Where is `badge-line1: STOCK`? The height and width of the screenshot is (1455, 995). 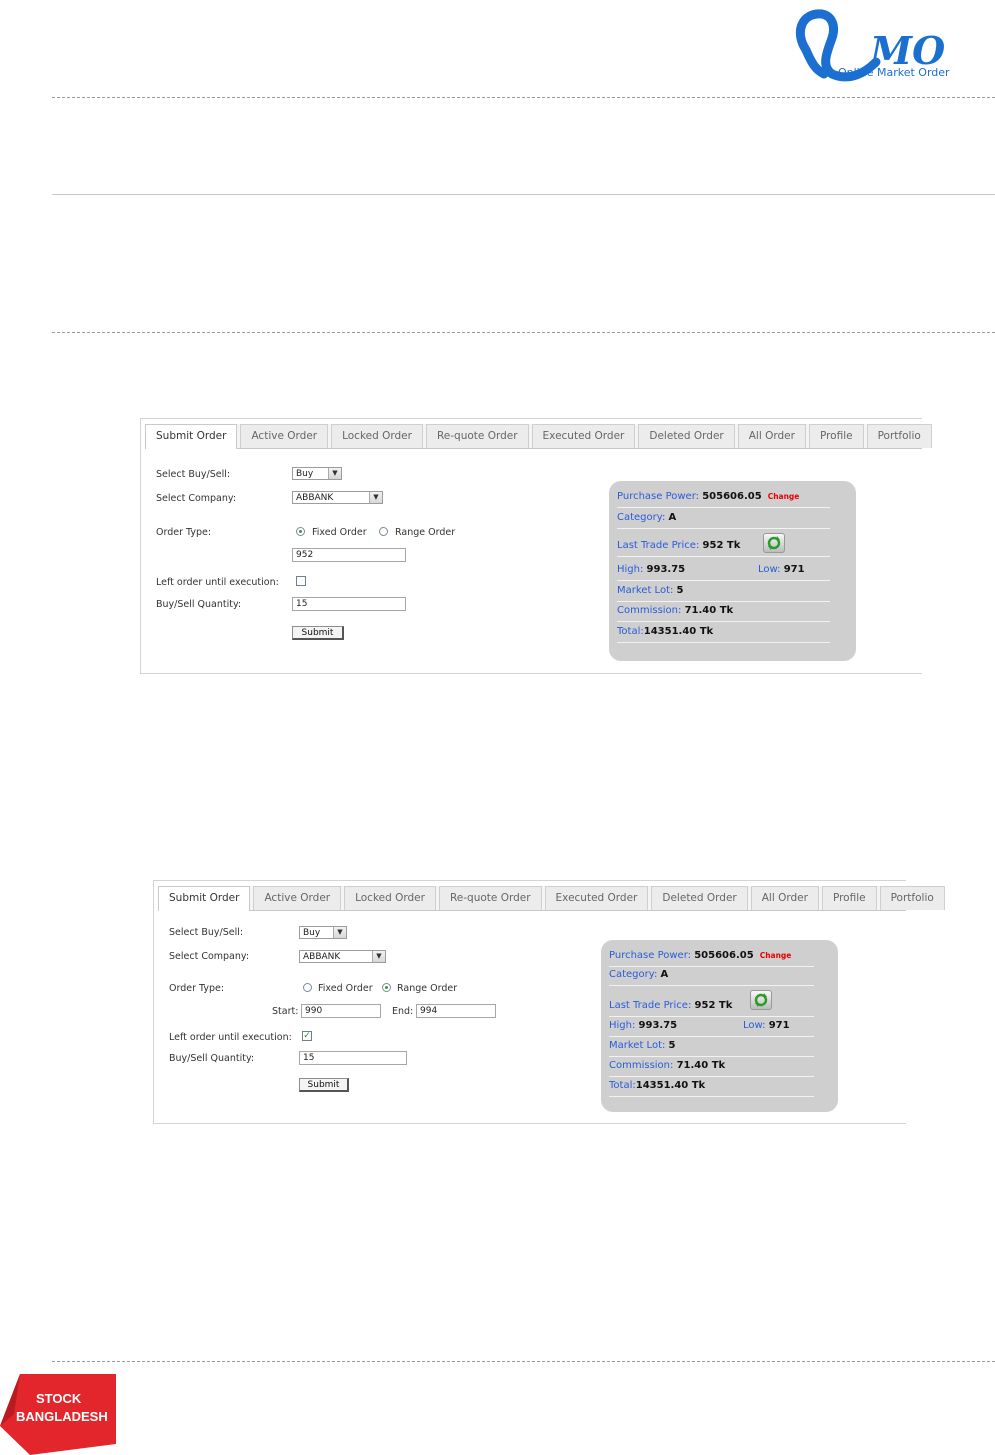
badge-line1: STOCK is located at coordinates (59, 1398).